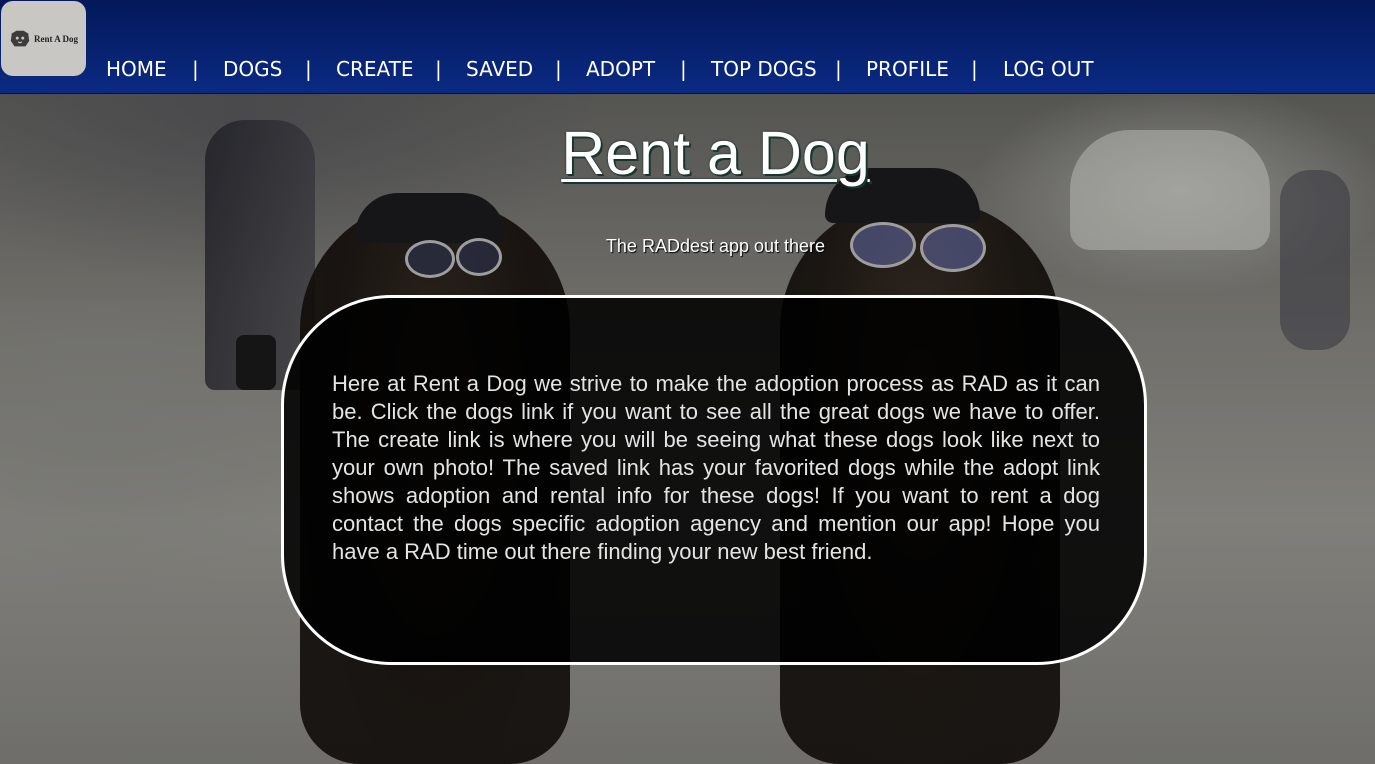 This screenshot has height=764, width=1375. I want to click on logo-text: Rent A Dog, so click(55, 38).